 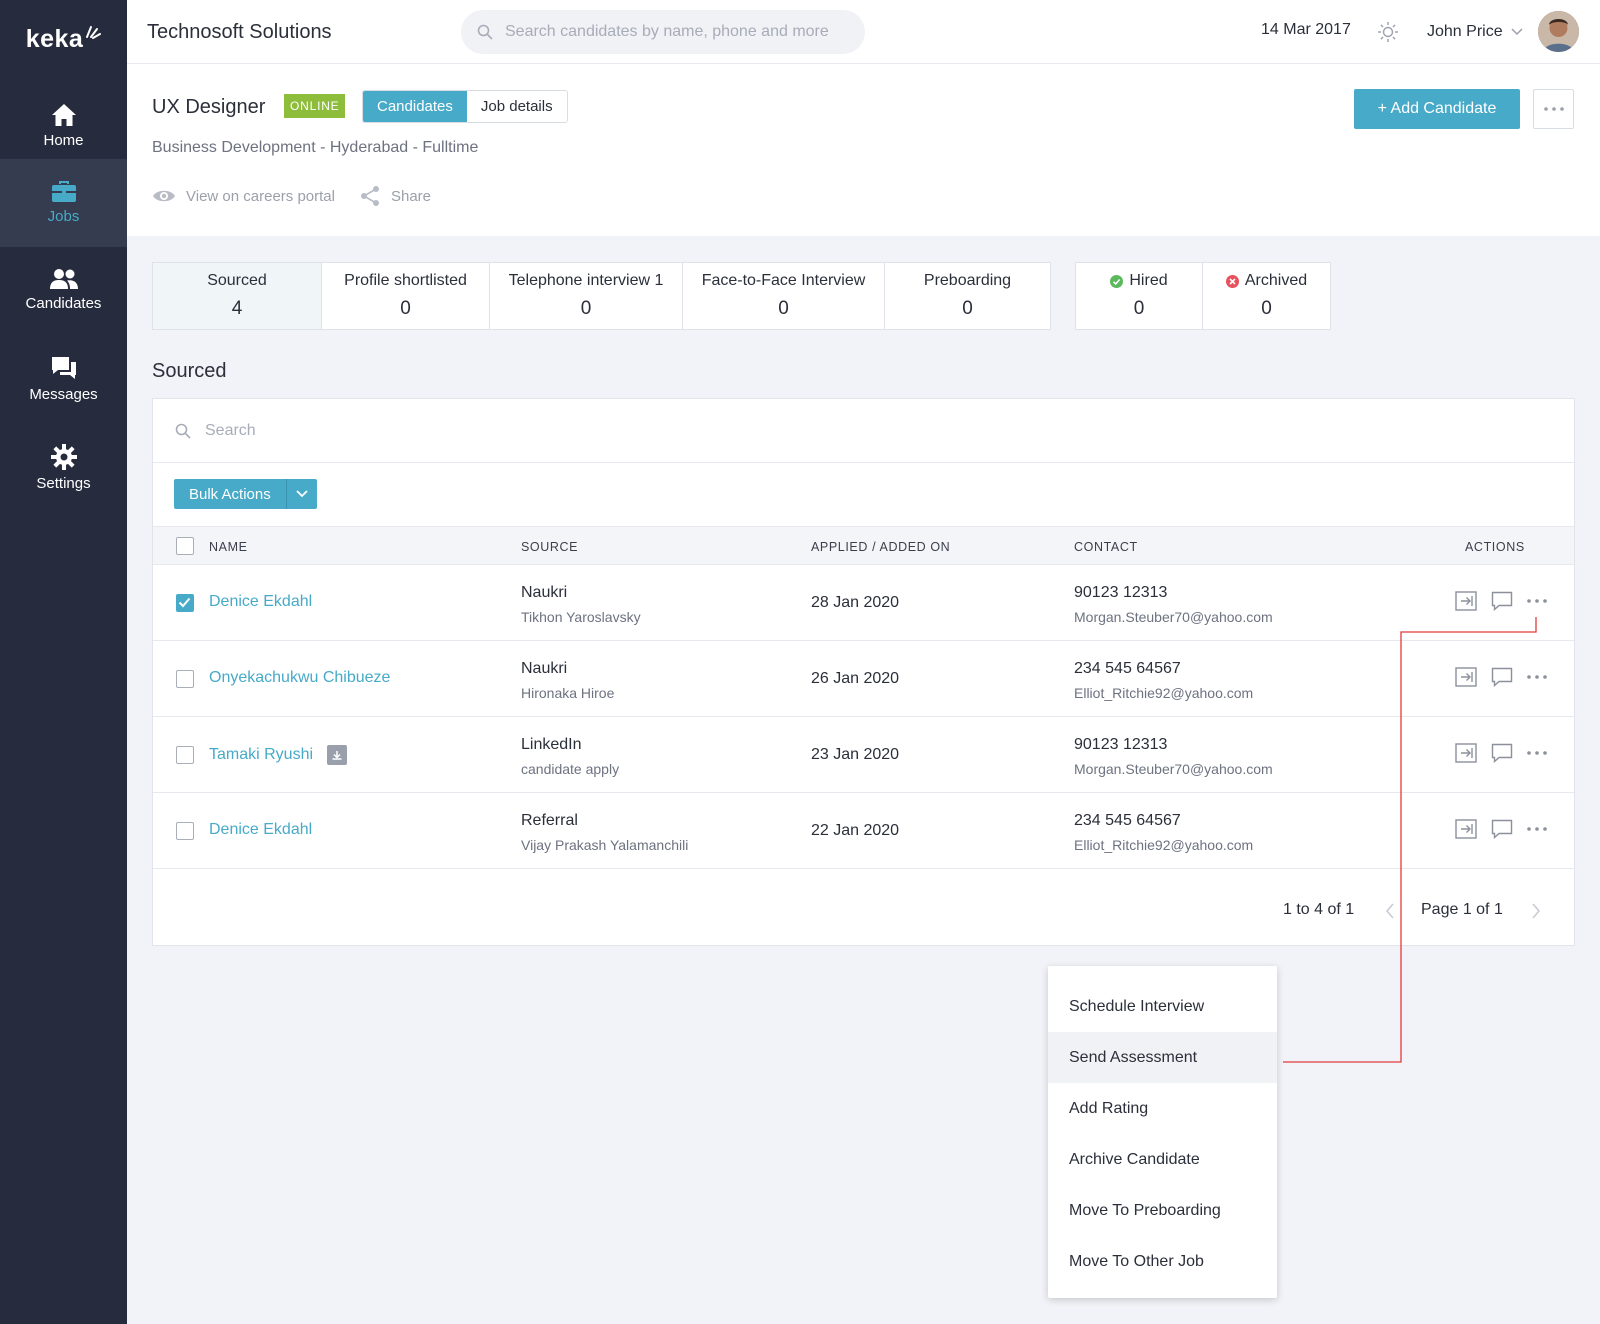 What do you see at coordinates (1462, 909) in the screenshot?
I see `page-indicator: Page 1 of 1` at bounding box center [1462, 909].